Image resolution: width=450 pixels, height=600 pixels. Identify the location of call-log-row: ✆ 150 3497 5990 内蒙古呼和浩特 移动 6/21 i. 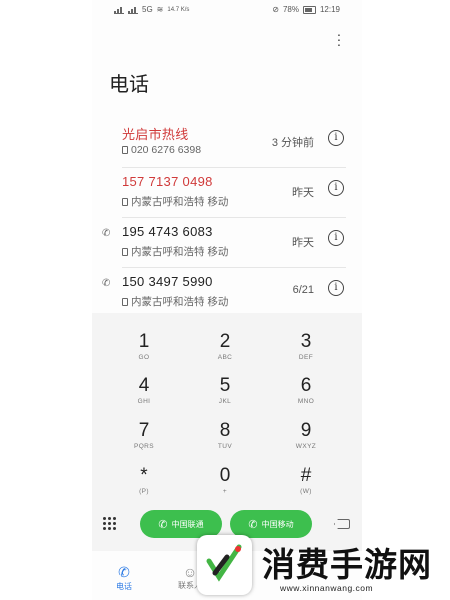
(224, 292).